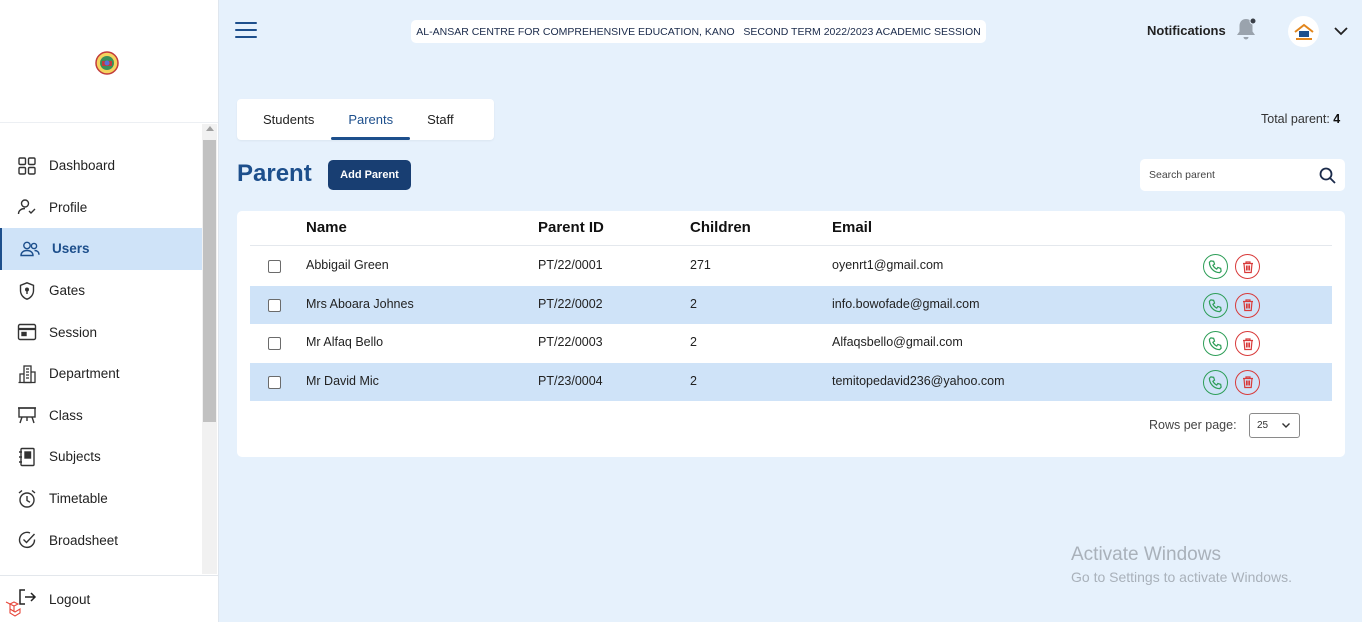 The image size is (1362, 622). I want to click on sidebar-item-label: Session, so click(73, 332).